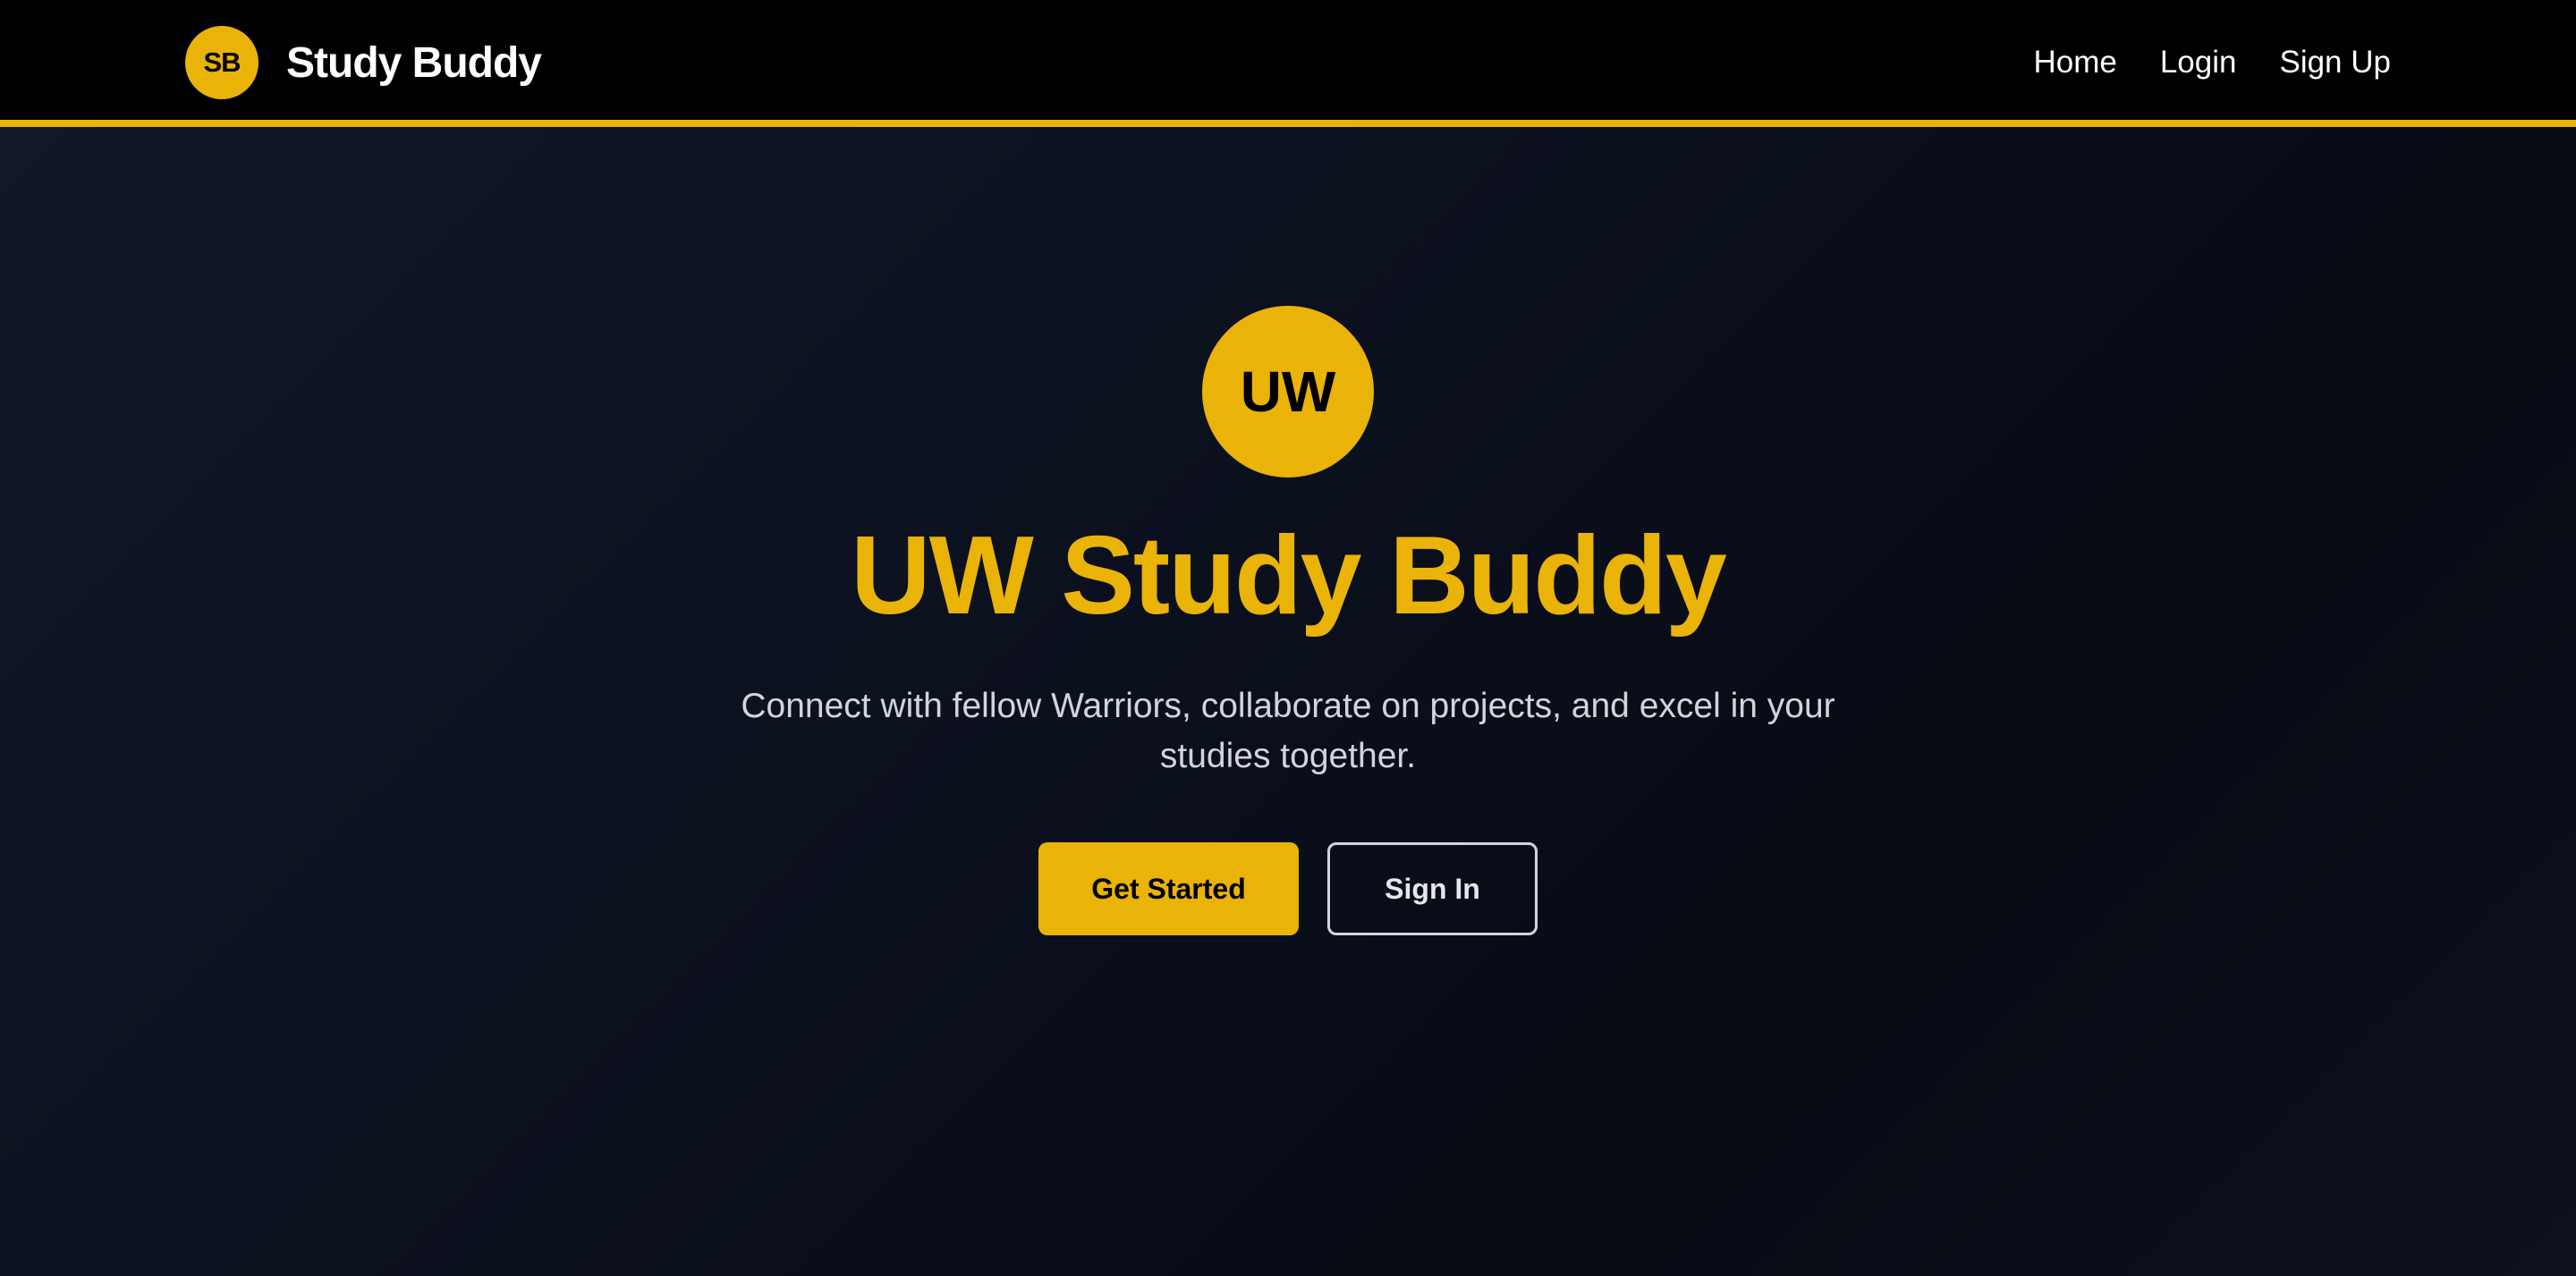 This screenshot has height=1276, width=2576. What do you see at coordinates (414, 62) in the screenshot?
I see `brand-name: Study Buddy` at bounding box center [414, 62].